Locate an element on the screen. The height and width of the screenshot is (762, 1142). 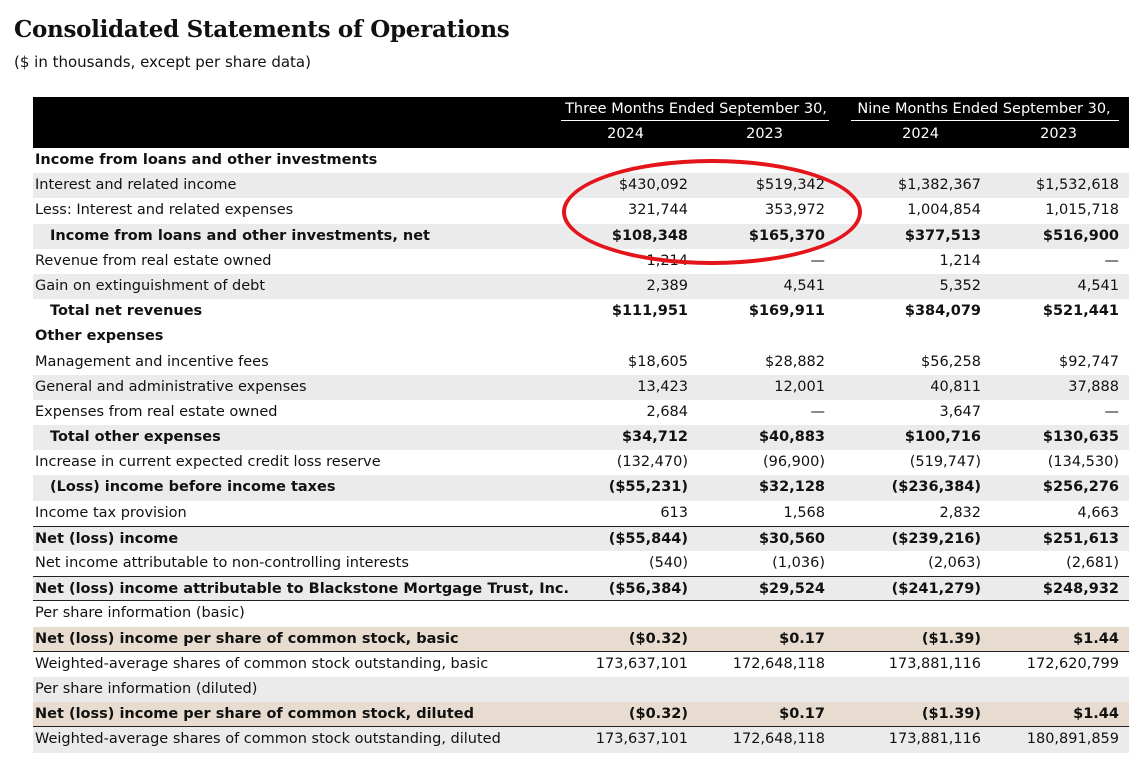
row-value: $1,532,618 is located at coordinates (1077, 185).